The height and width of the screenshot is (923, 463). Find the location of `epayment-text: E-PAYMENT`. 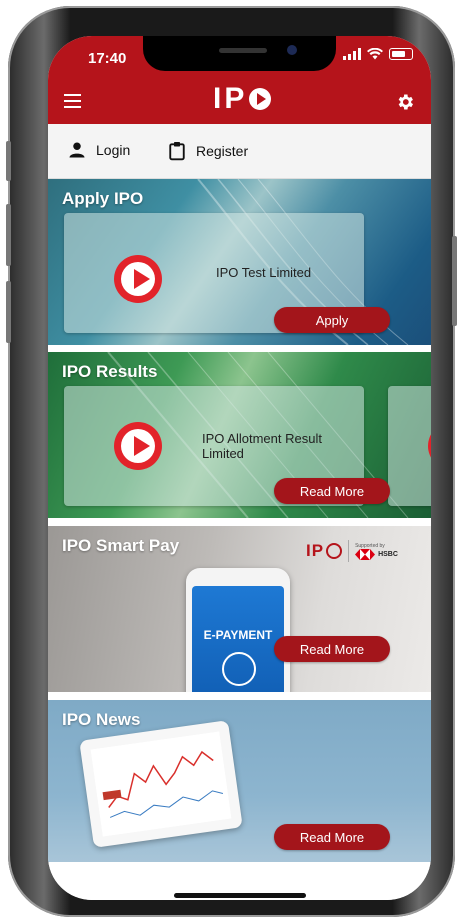

epayment-text: E-PAYMENT is located at coordinates (238, 635).